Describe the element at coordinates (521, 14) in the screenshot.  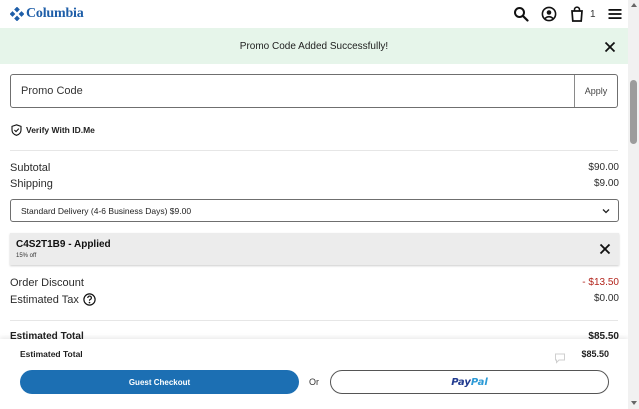
I see `search-icon` at that location.